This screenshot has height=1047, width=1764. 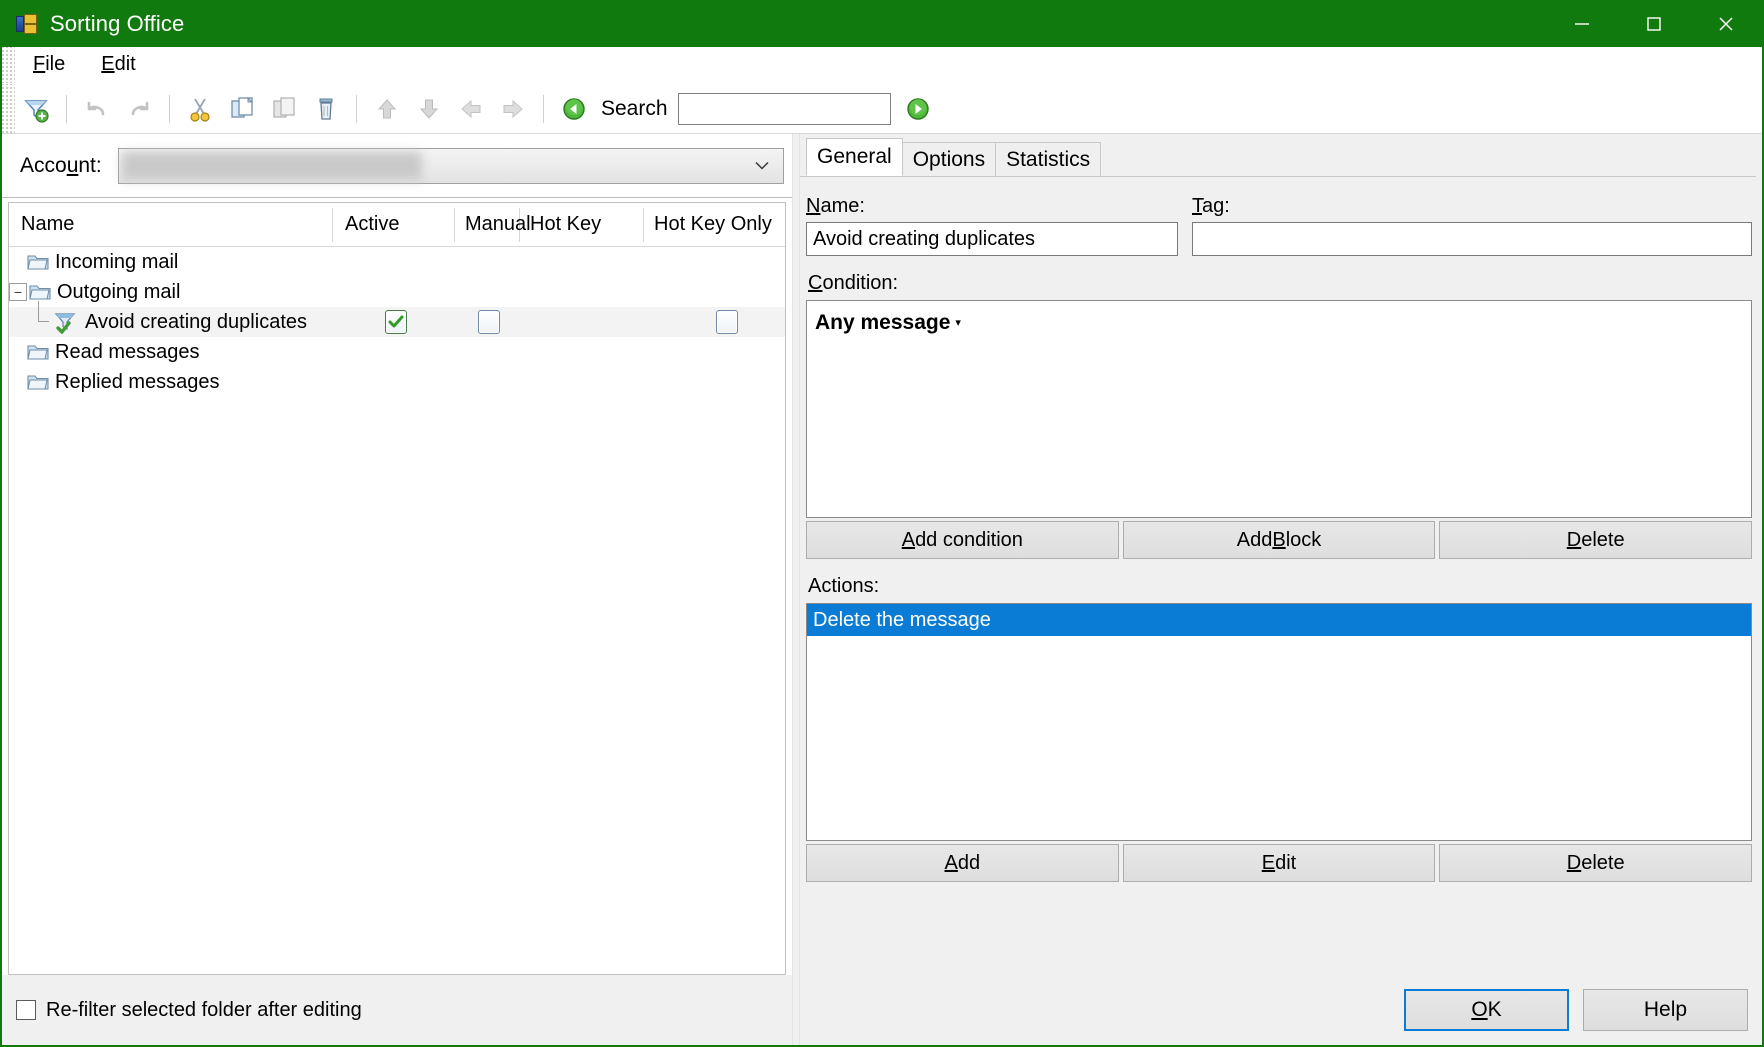 What do you see at coordinates (958, 323) in the screenshot?
I see `chevron-down-icon: ▾` at bounding box center [958, 323].